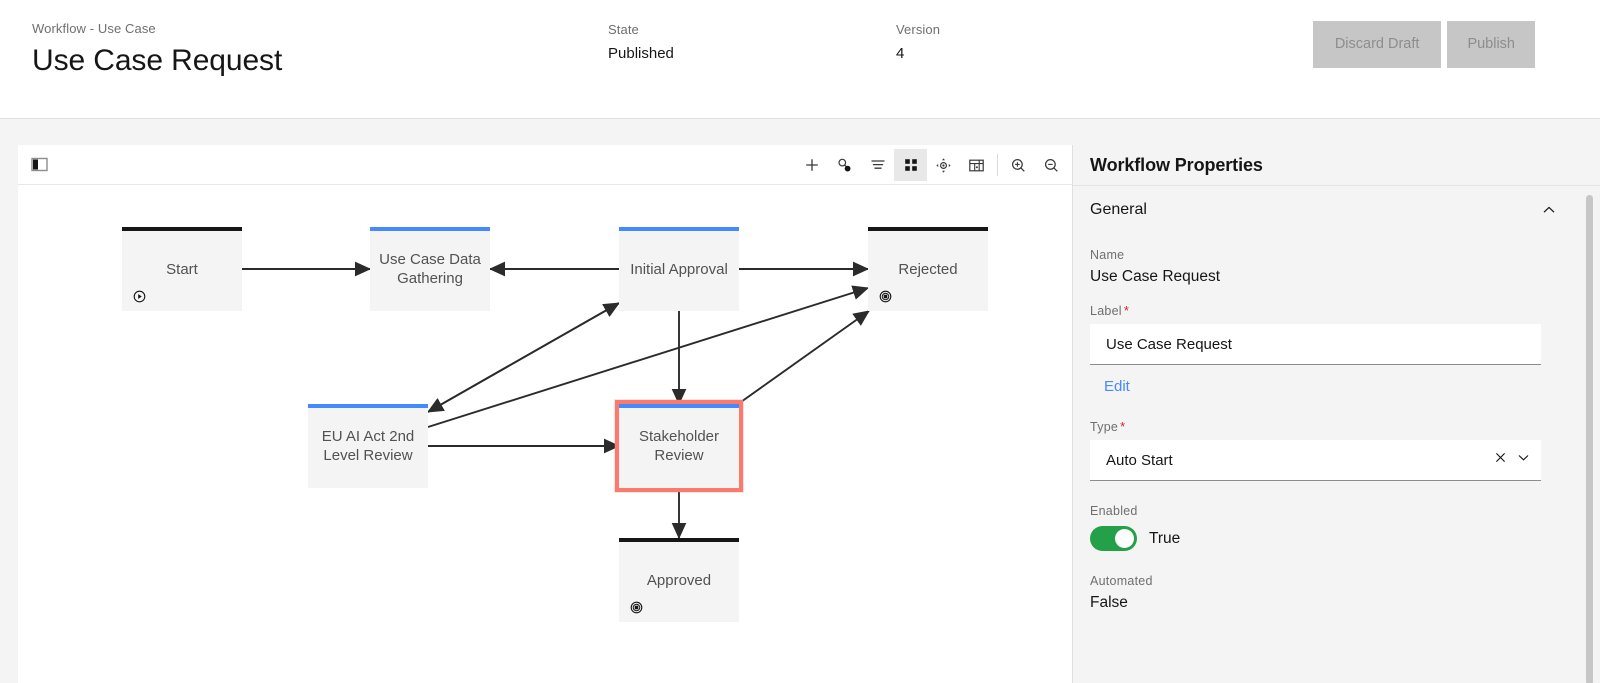  Describe the element at coordinates (1106, 311) in the screenshot. I see `label-label-text: Label` at that location.